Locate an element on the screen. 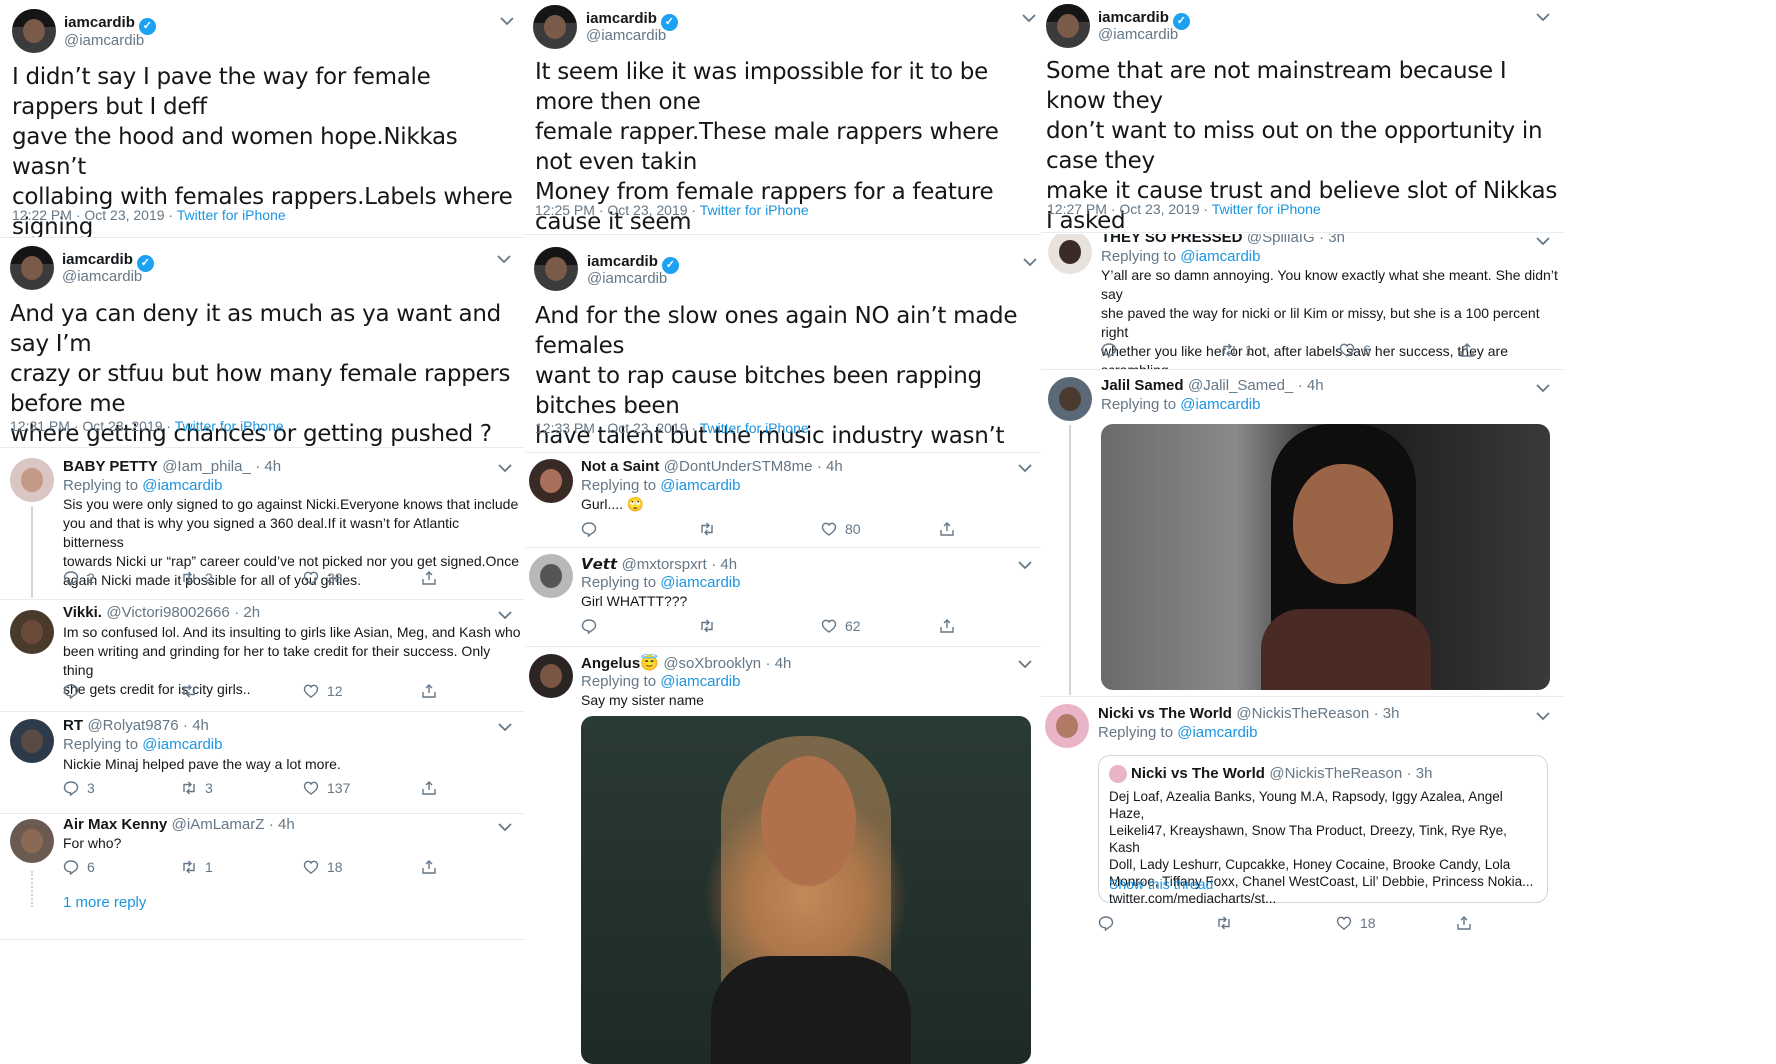 The height and width of the screenshot is (1064, 1776). reply-author-handle: @iAmLamarZ is located at coordinates (218, 824).